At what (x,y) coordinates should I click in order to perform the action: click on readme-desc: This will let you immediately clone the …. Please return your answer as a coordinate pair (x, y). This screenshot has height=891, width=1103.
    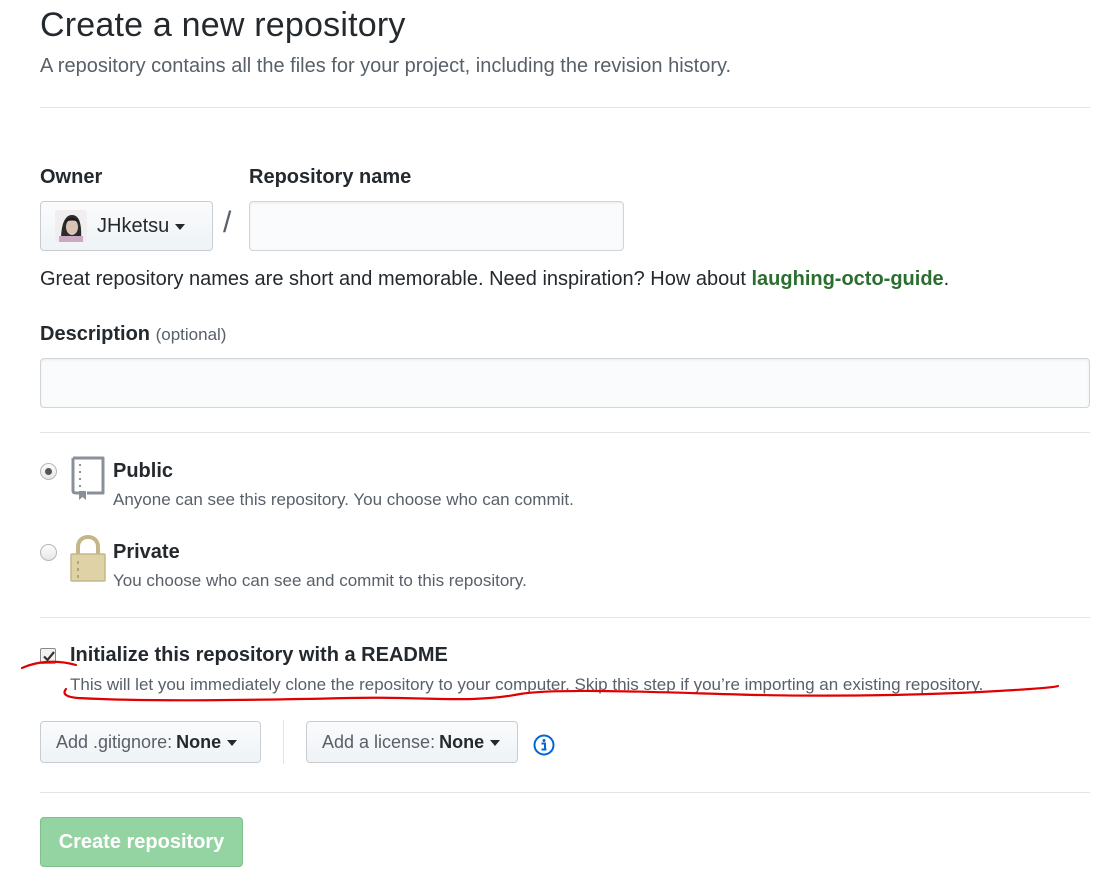
    Looking at the image, I should click on (527, 684).